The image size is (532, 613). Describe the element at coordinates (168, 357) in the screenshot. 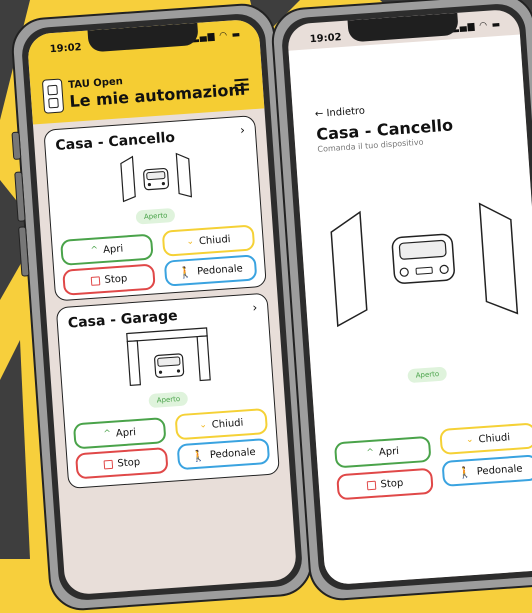

I see `garage-illustration` at that location.